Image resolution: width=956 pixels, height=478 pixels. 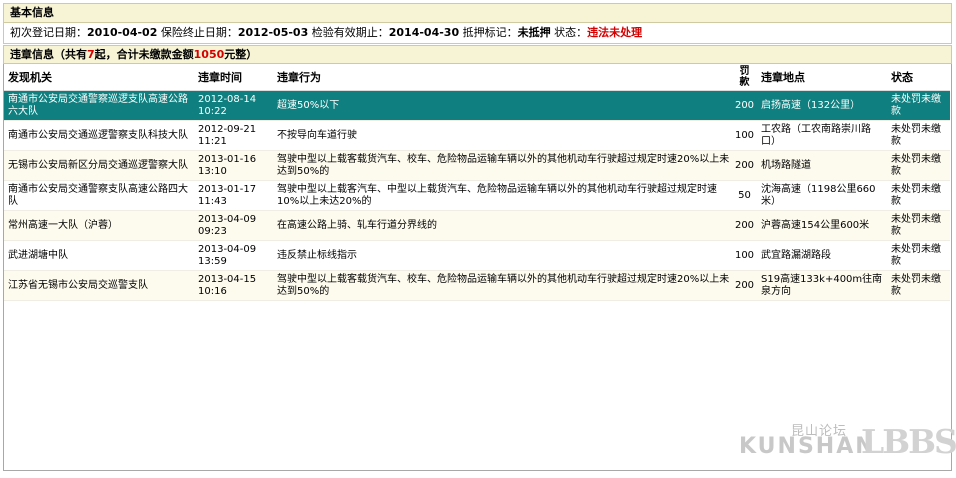 I want to click on violations-header: 违章信息（共有7起，合计未缴款金额1050元整）, so click(x=477, y=54).